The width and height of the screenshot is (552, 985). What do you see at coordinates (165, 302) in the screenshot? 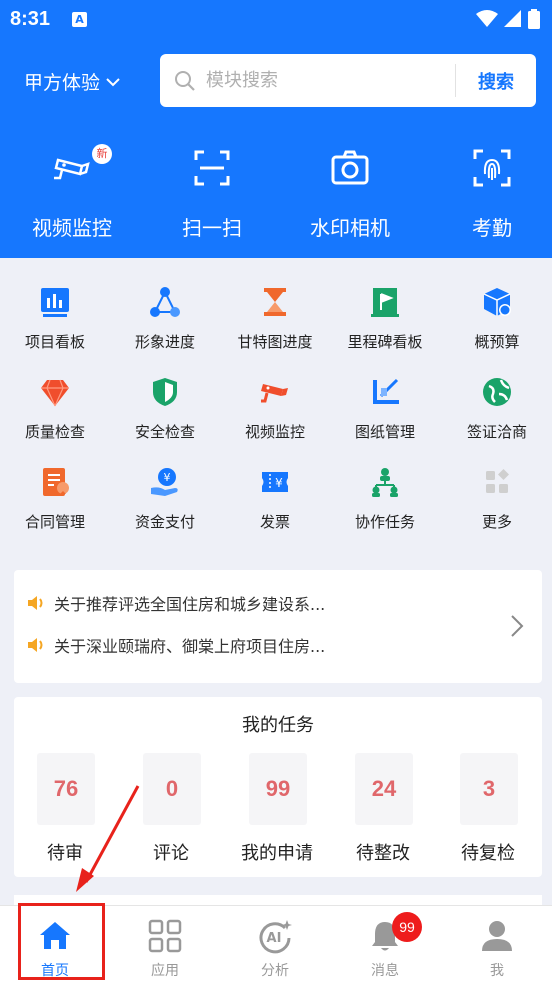
I see `network-icon` at bounding box center [165, 302].